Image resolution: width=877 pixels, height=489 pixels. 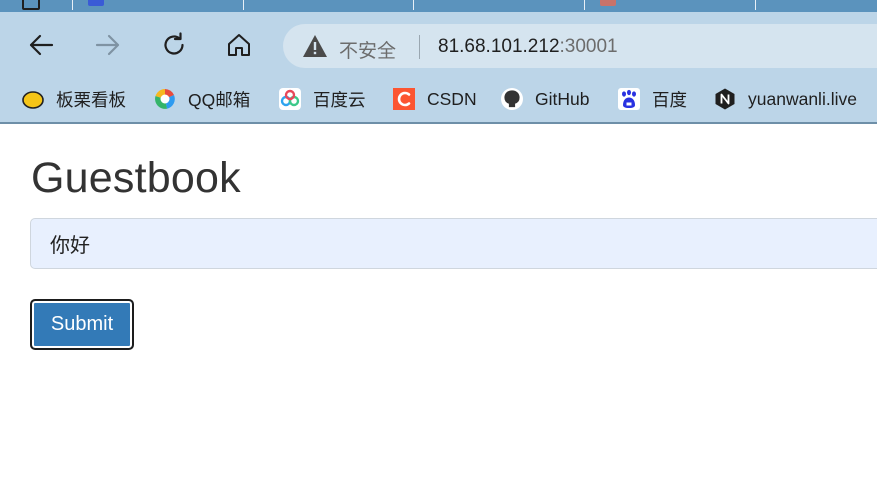 I want to click on chestnut-icon, so click(x=33, y=99).